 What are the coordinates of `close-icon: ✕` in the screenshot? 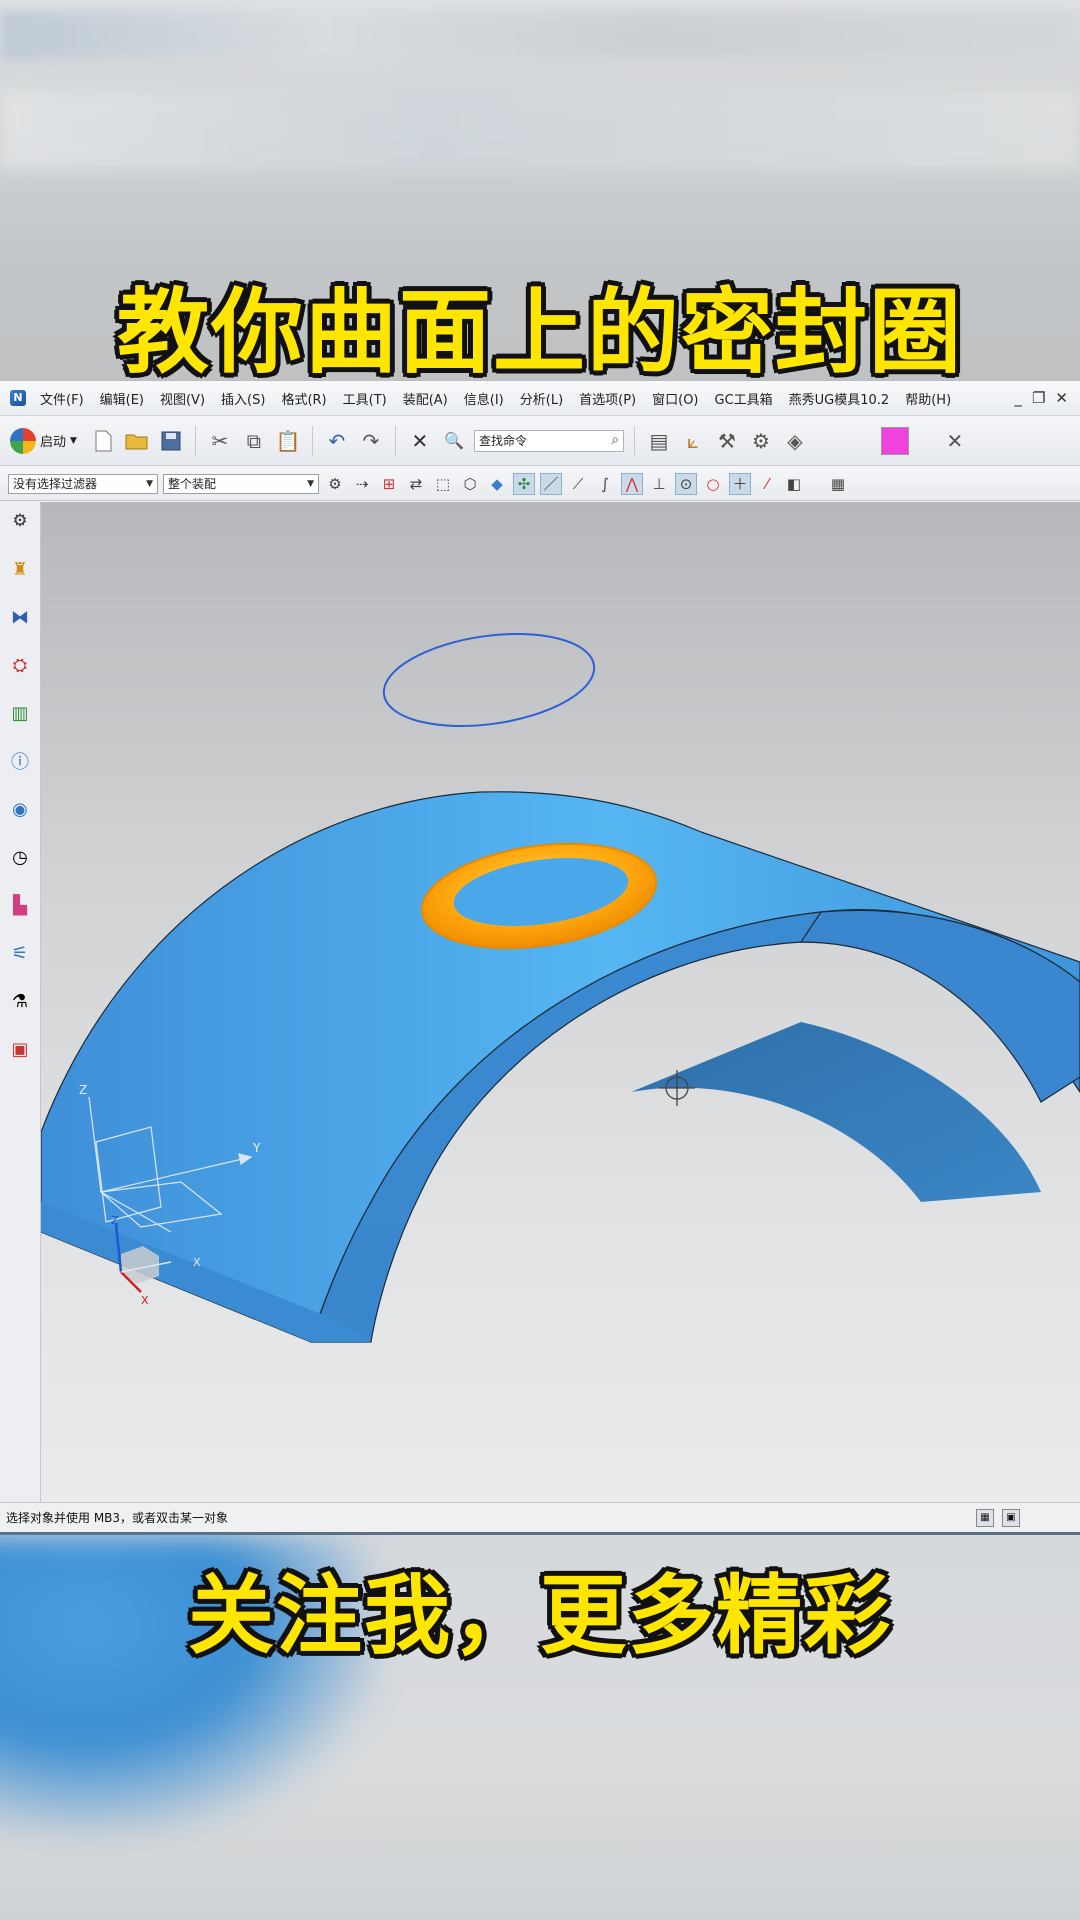 It's located at (1061, 398).